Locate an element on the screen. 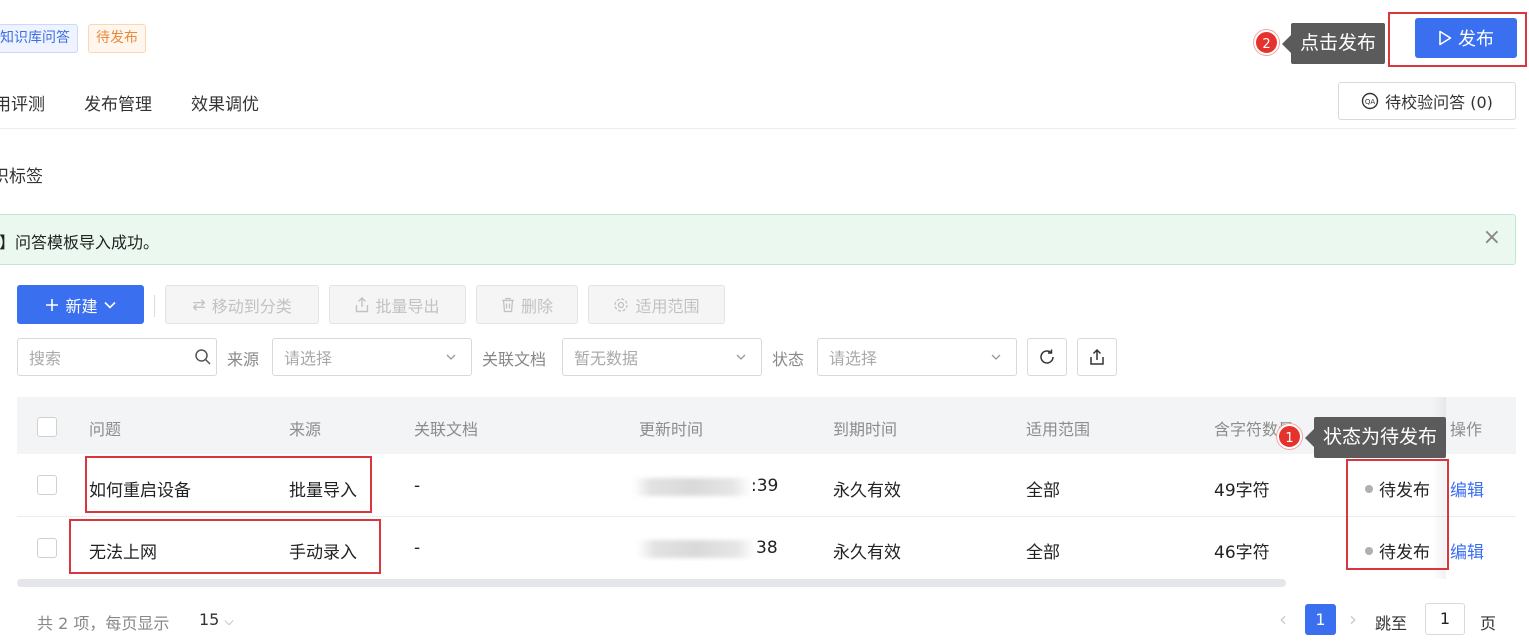 This screenshot has height=643, width=1529. step-badge-1: 1 is located at coordinates (1289, 436).